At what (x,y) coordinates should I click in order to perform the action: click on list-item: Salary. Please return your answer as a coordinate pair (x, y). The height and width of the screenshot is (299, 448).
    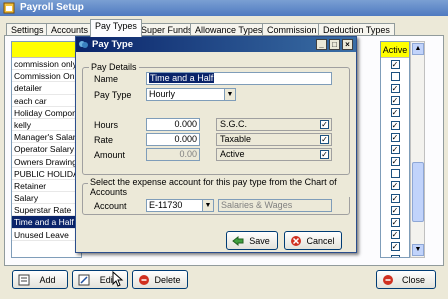
    Looking at the image, I should click on (46, 198).